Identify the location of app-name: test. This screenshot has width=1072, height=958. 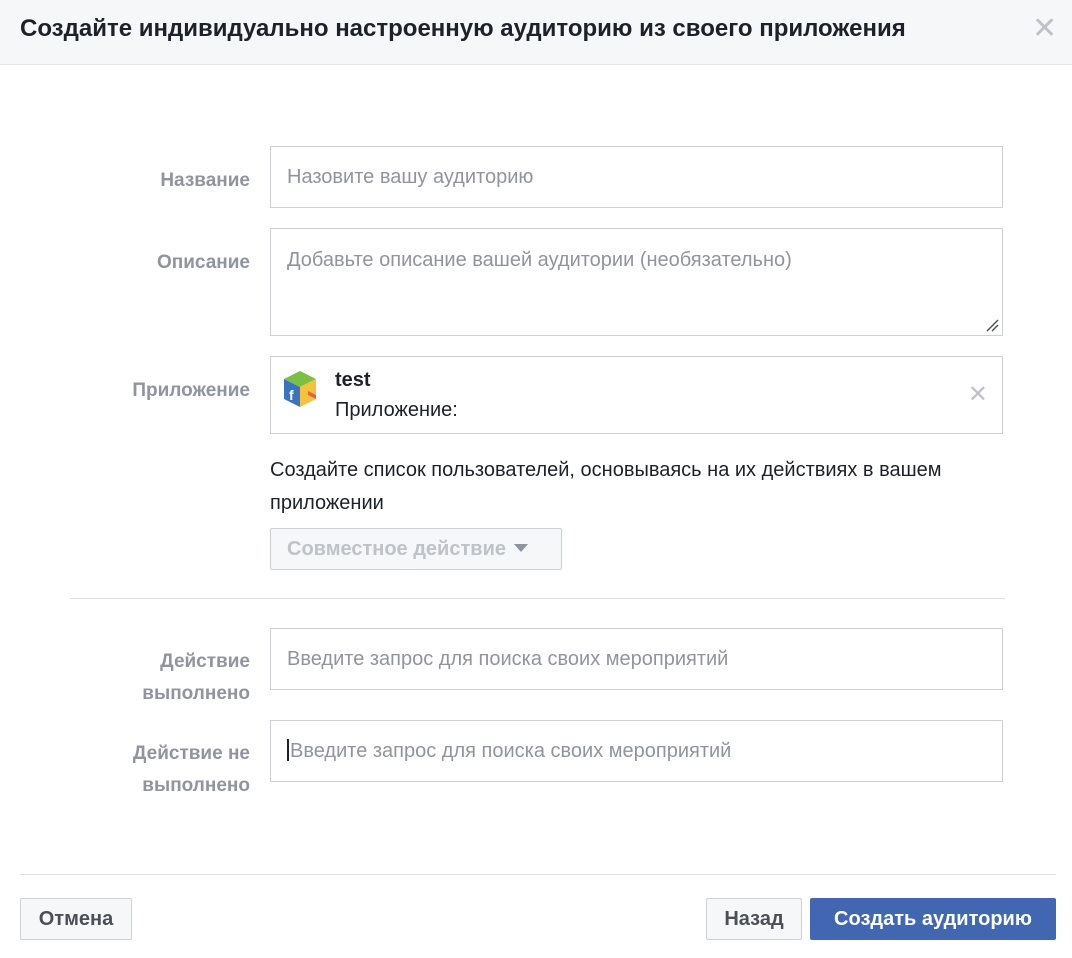
(353, 380).